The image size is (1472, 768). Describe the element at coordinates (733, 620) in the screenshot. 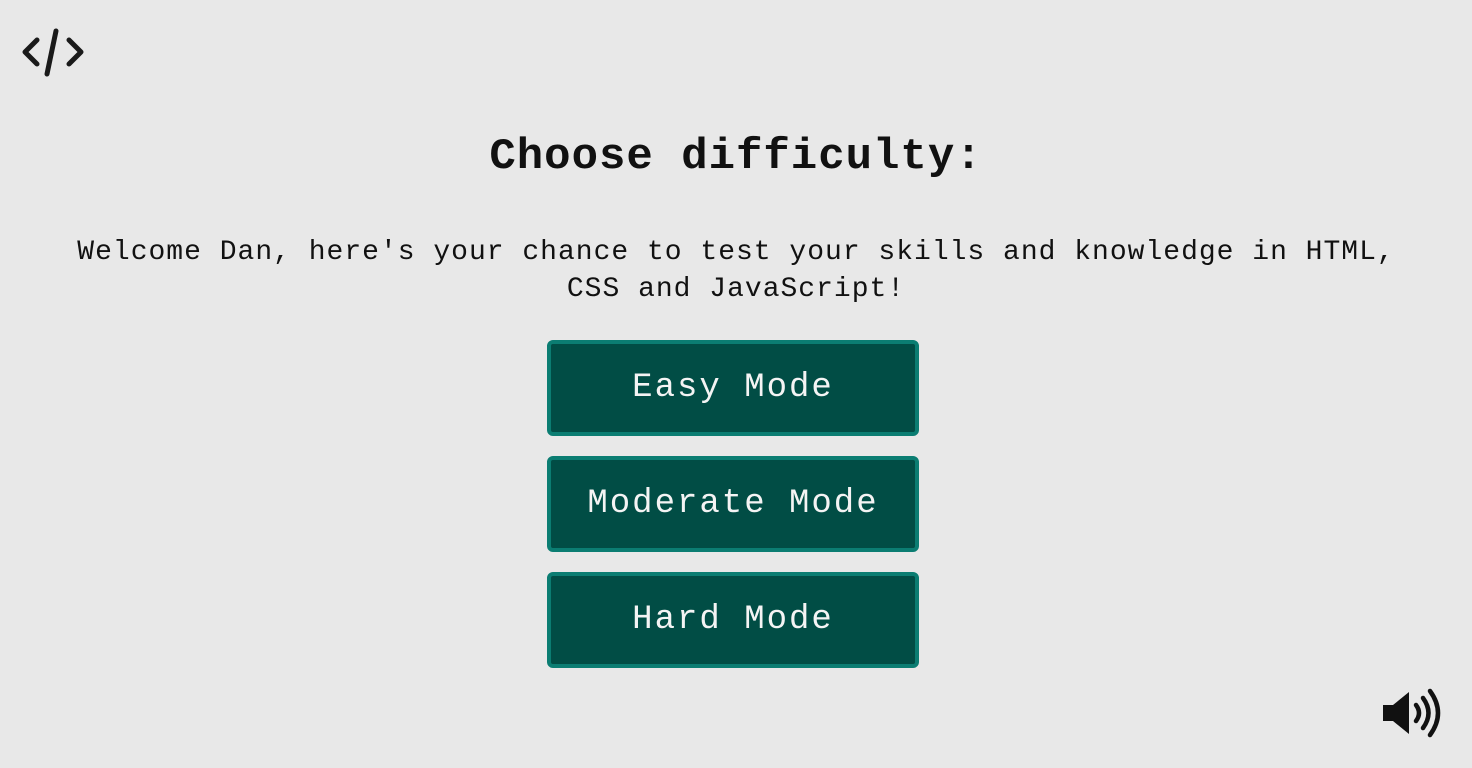

I see `hard-mode-button: Hard Mode` at that location.